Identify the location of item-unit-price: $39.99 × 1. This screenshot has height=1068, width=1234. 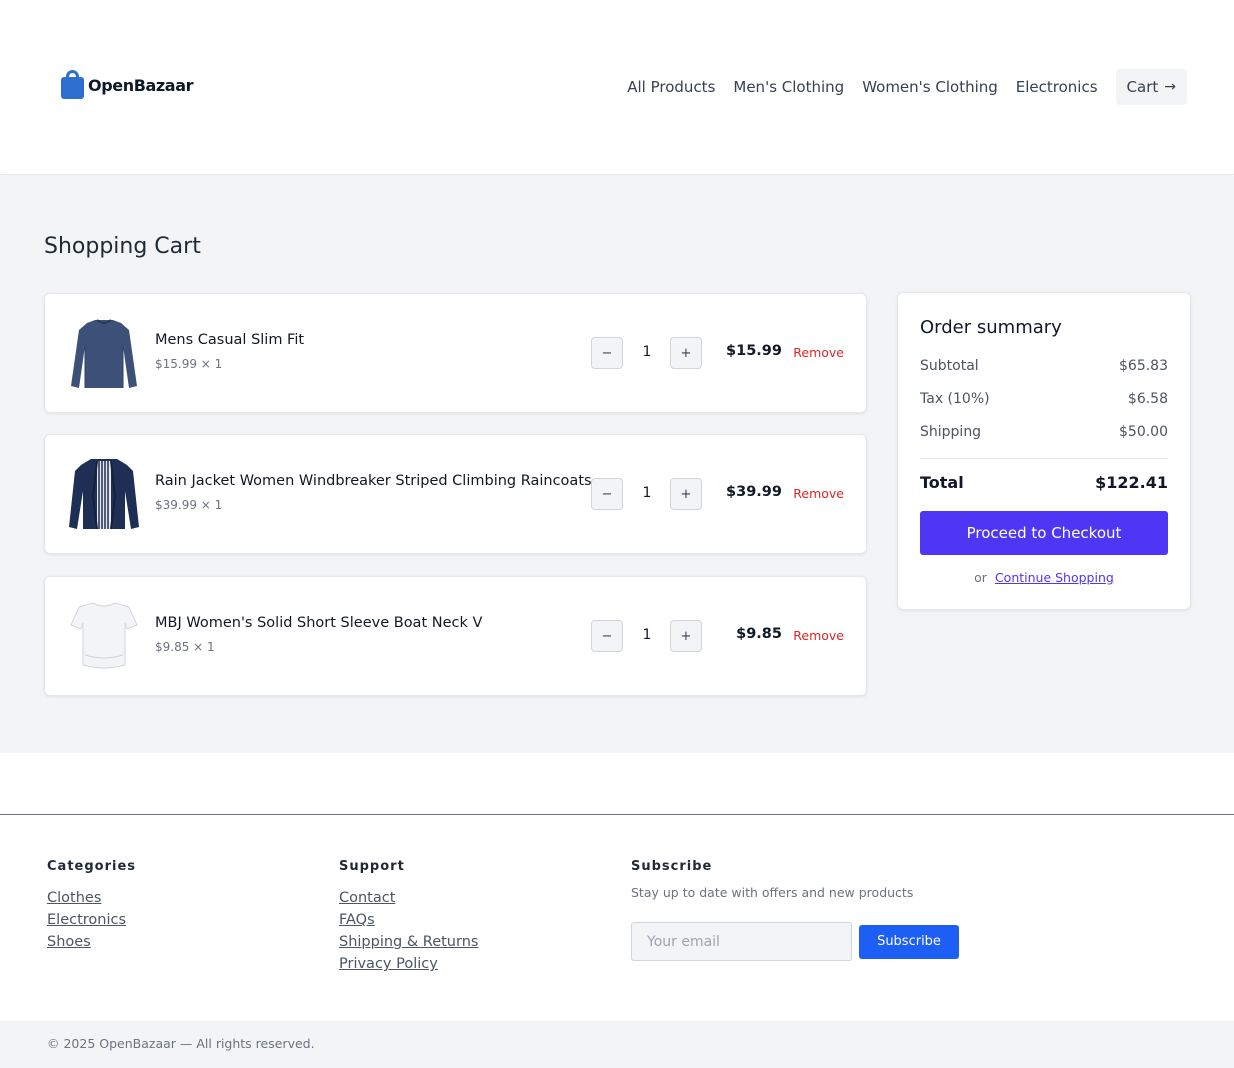
(189, 505).